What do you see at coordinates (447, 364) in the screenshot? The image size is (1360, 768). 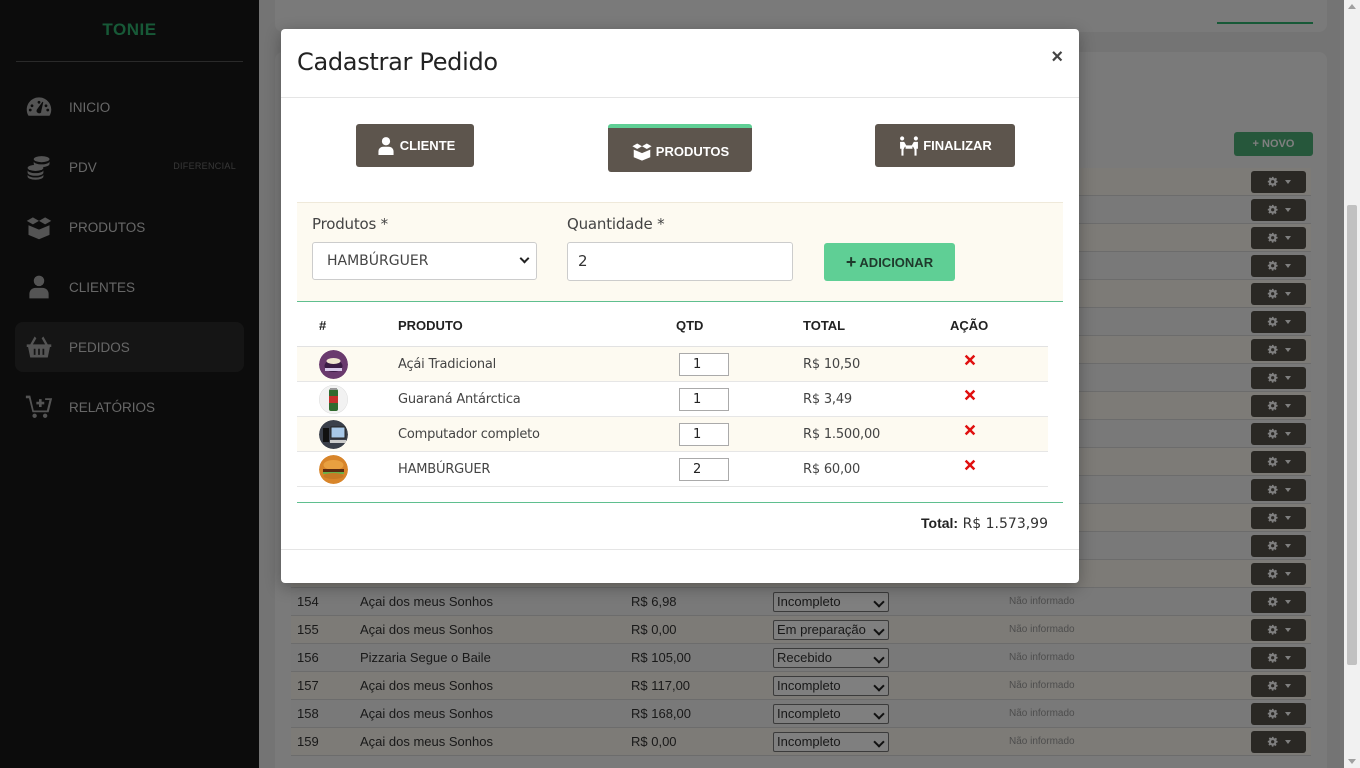 I see `product-name: Açái Tradicional` at bounding box center [447, 364].